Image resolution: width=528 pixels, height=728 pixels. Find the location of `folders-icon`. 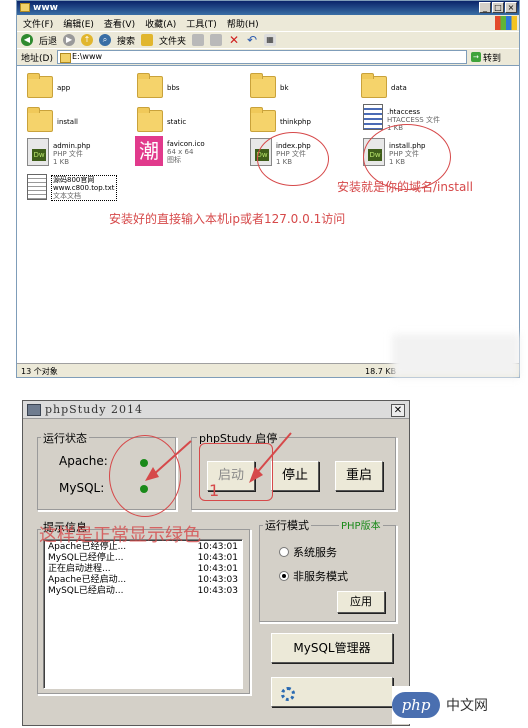

folders-icon is located at coordinates (147, 40).